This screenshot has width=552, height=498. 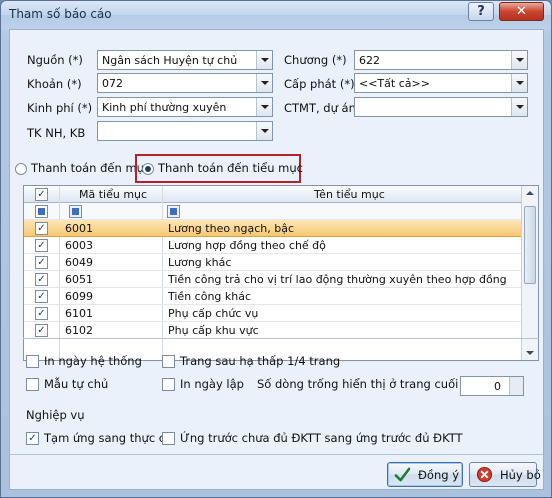 I want to click on so-dong-trong-spinner: 0, so click(x=492, y=386).